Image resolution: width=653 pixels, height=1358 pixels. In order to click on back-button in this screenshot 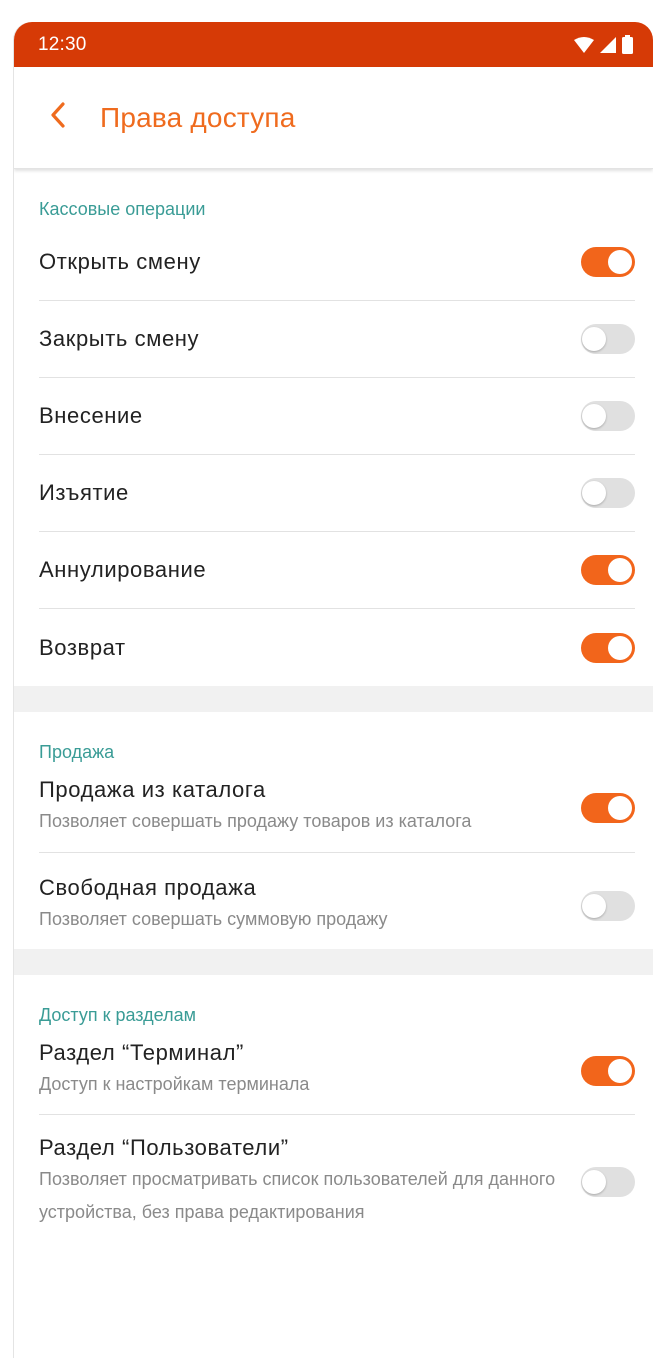, I will do `click(58, 118)`.